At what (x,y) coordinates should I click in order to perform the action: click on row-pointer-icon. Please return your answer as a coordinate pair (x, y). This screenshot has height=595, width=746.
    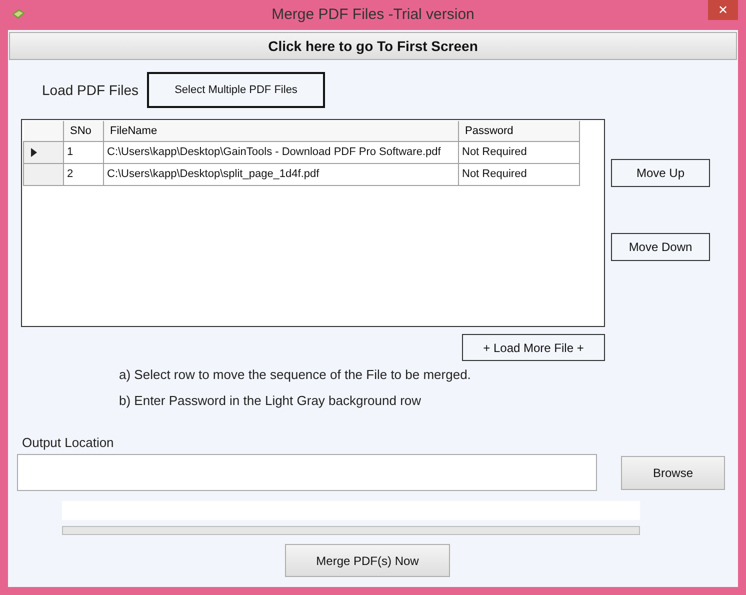
    Looking at the image, I should click on (34, 152).